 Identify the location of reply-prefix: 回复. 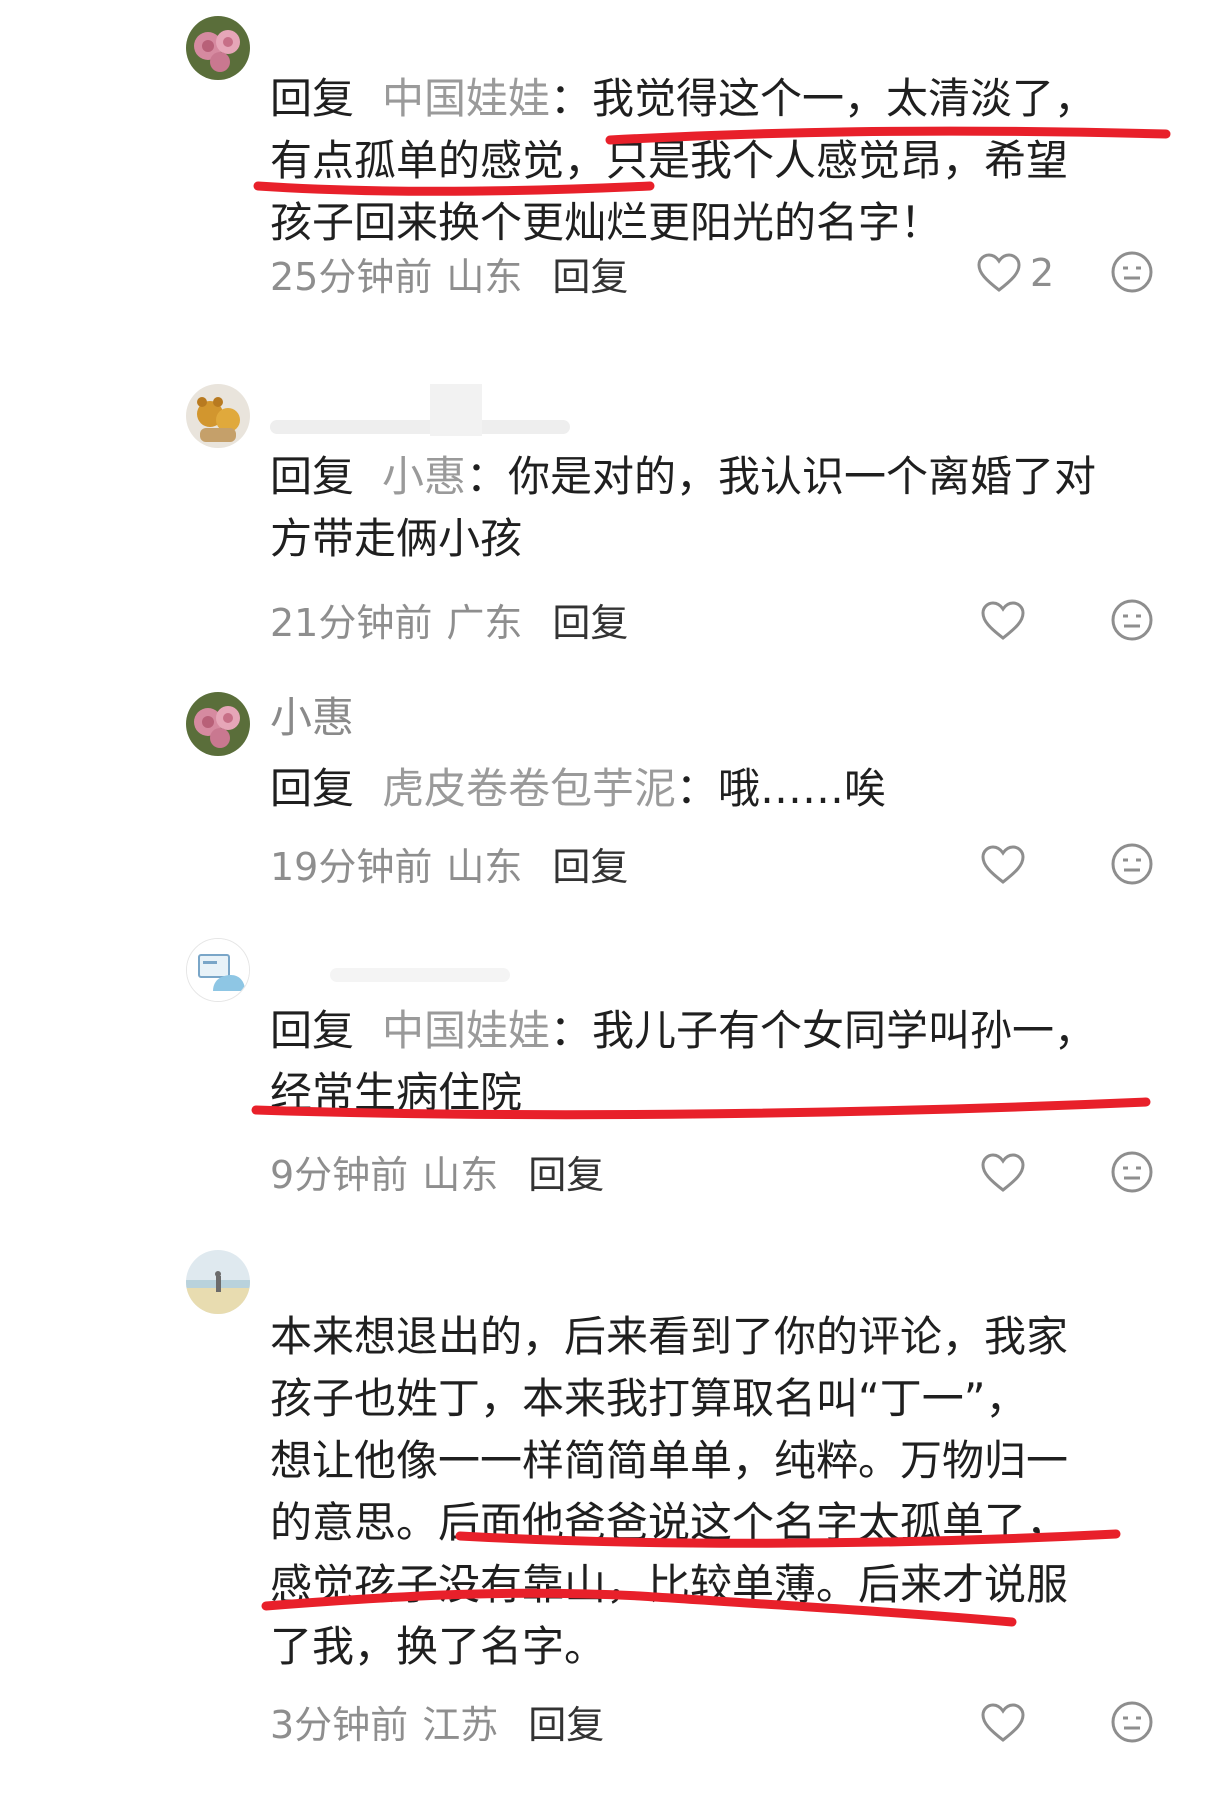
(312, 98).